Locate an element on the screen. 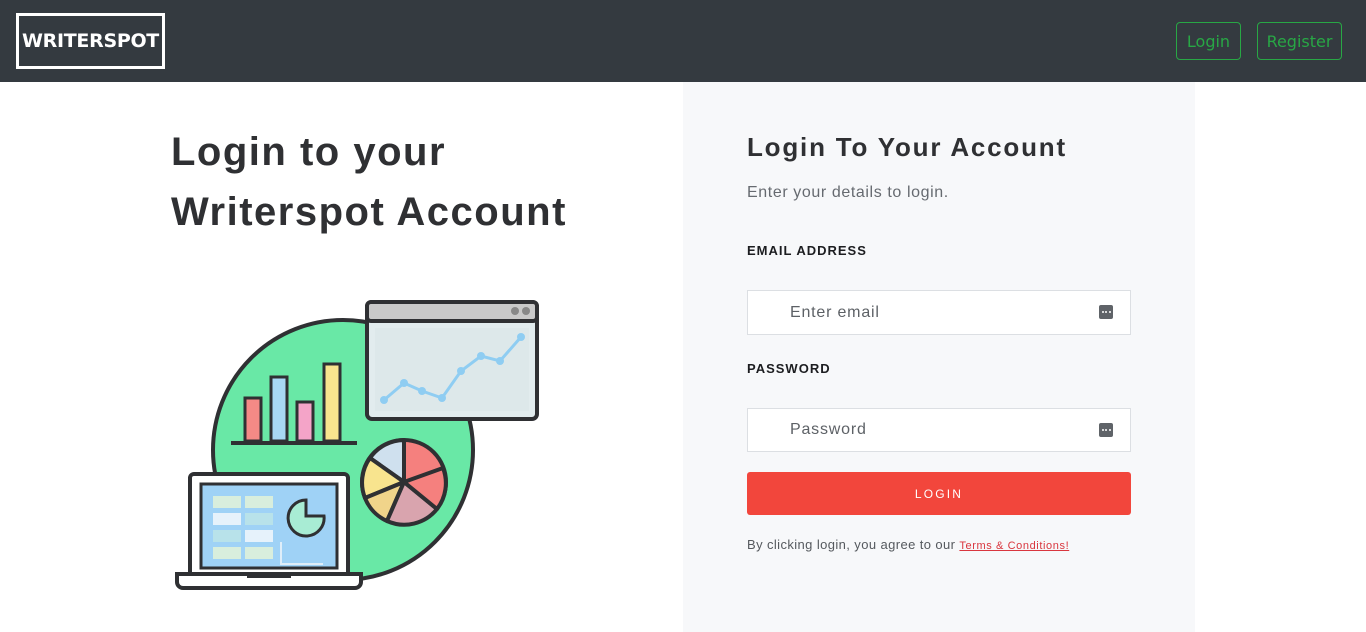  illustration-laptop is located at coordinates (269, 531).